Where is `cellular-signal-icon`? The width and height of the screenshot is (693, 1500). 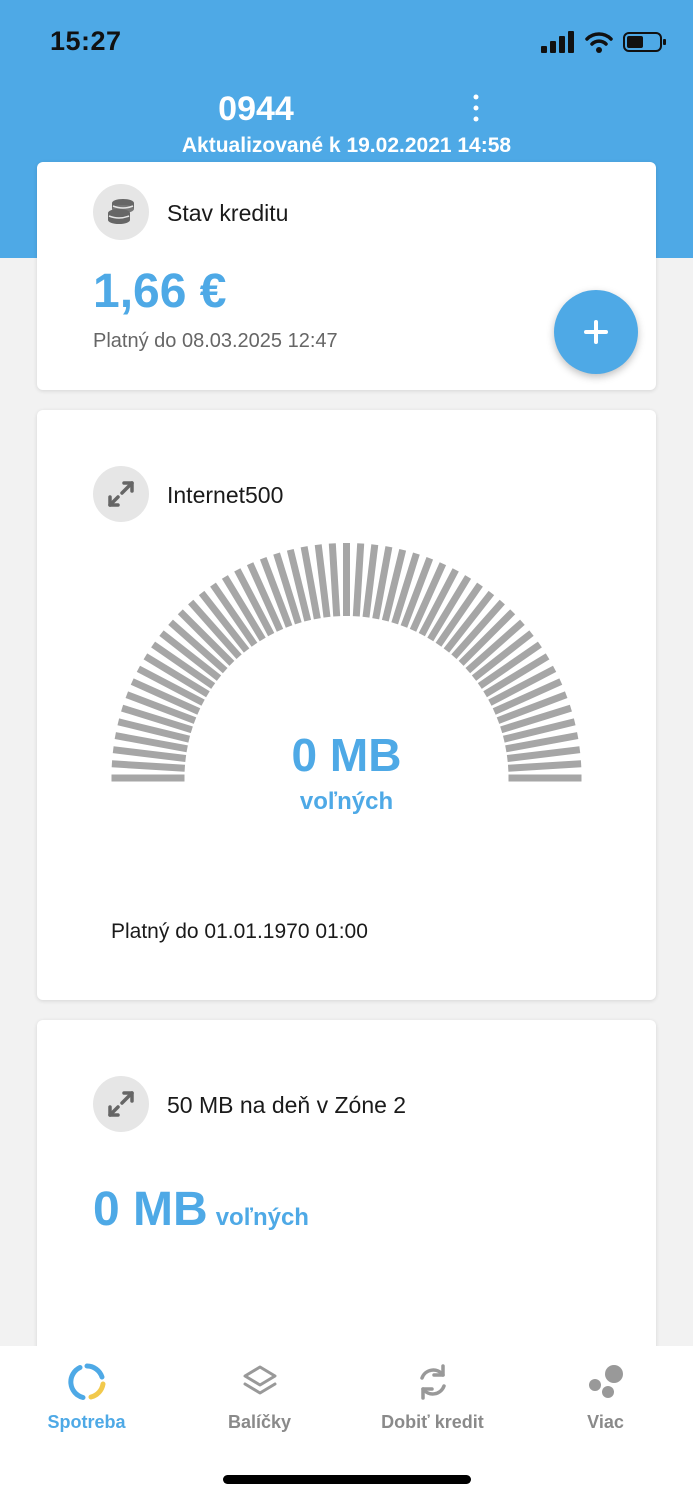 cellular-signal-icon is located at coordinates (557, 42).